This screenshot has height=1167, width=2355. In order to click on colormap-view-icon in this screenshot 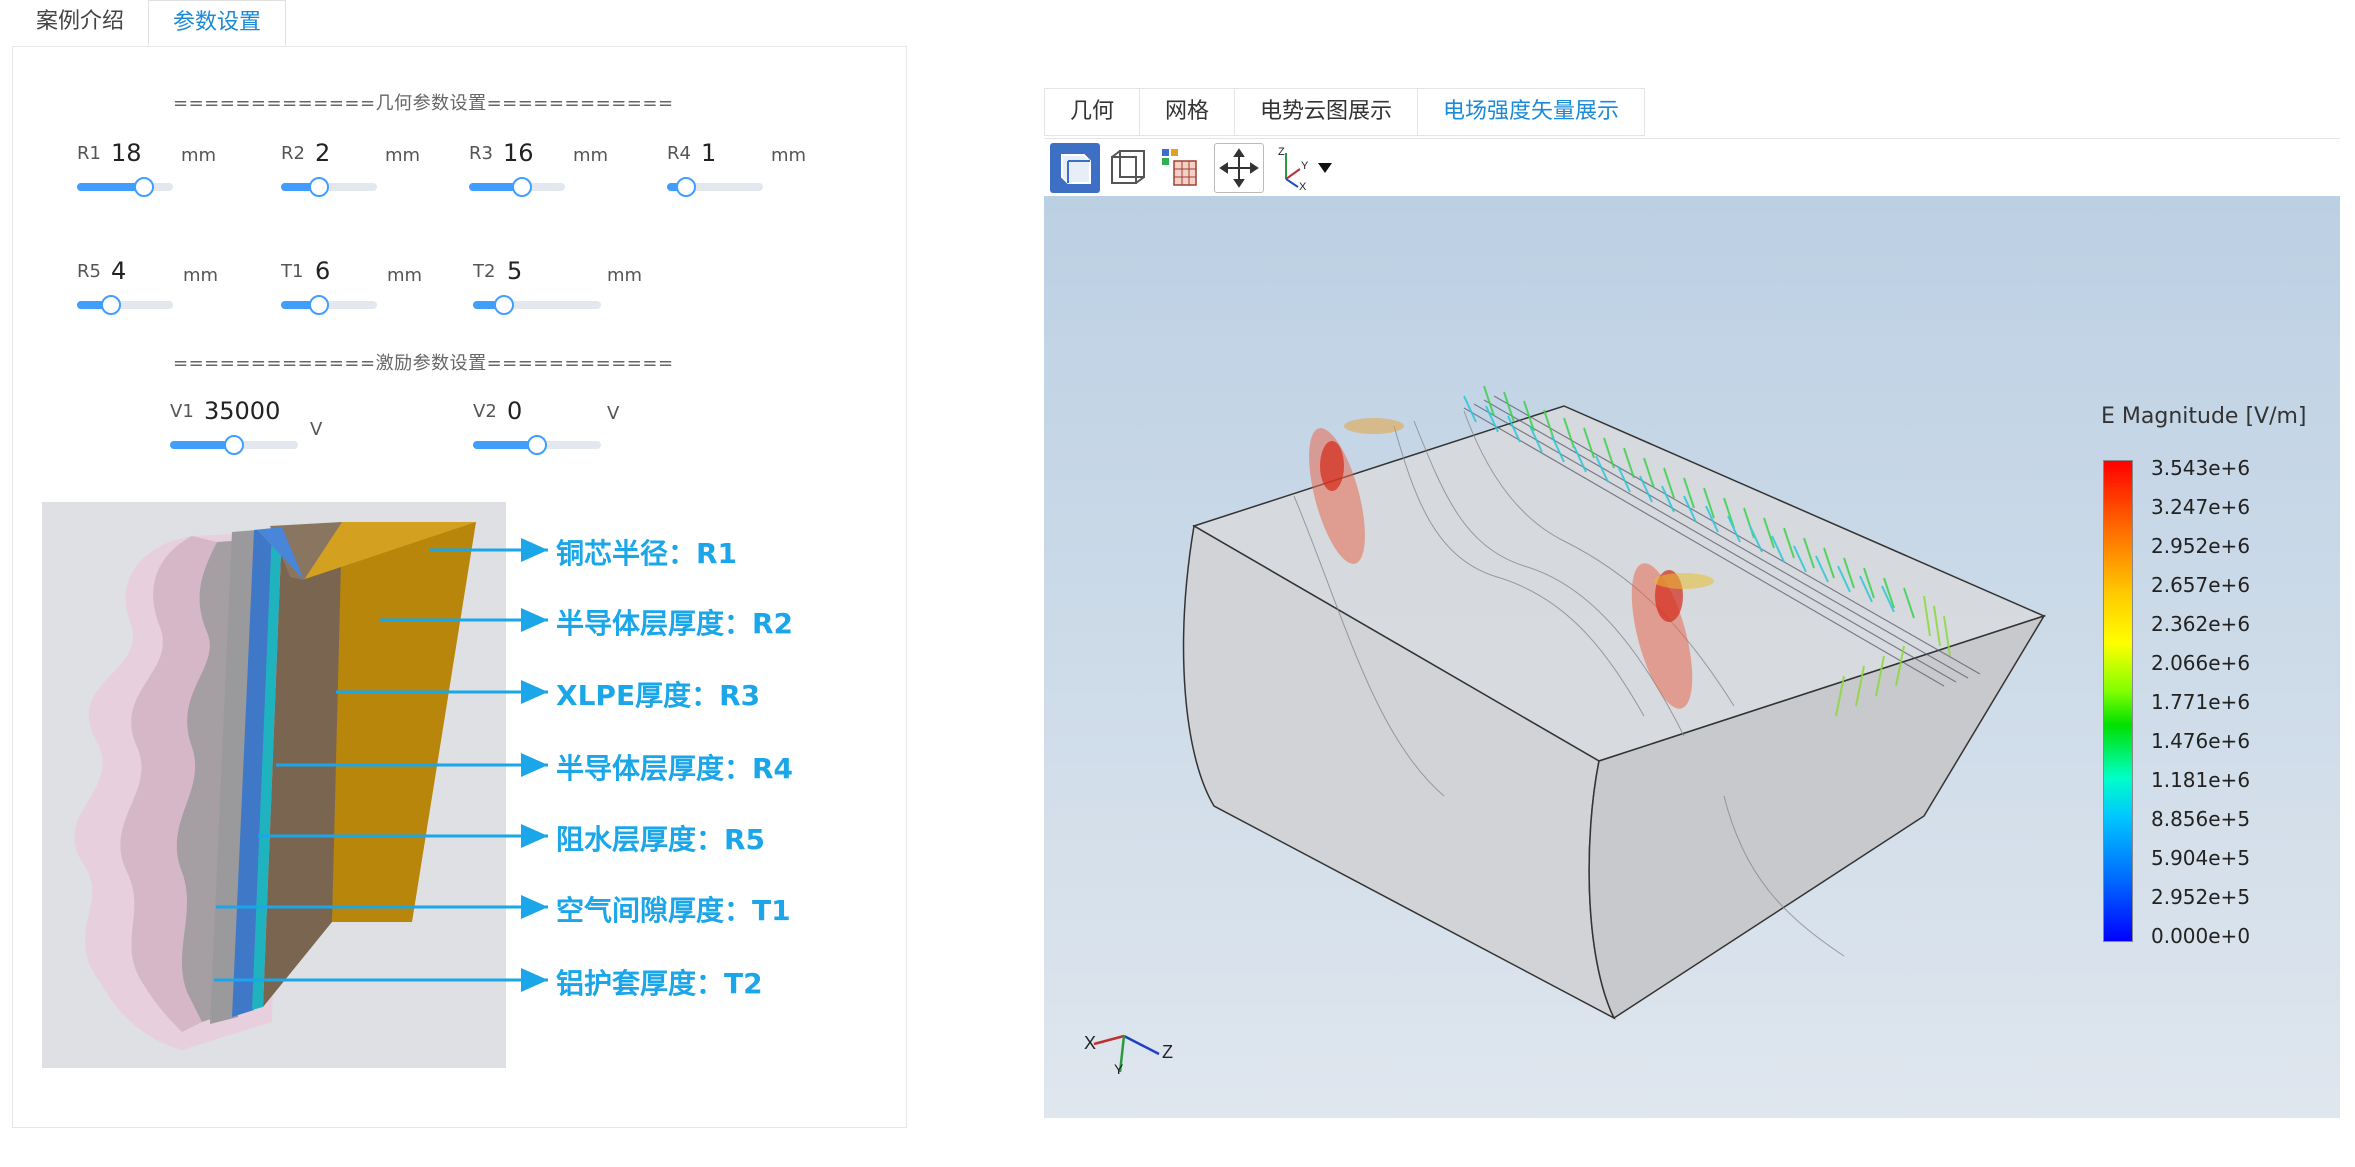, I will do `click(1179, 168)`.